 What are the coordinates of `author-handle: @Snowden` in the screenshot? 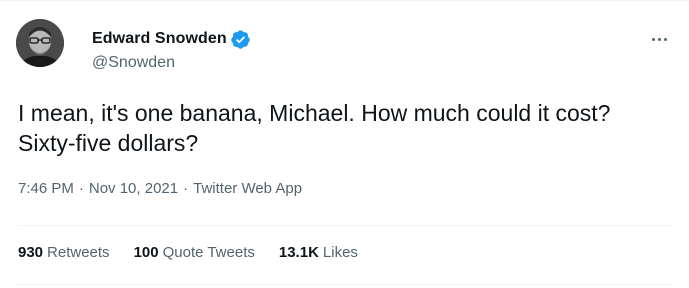 It's located at (171, 63).